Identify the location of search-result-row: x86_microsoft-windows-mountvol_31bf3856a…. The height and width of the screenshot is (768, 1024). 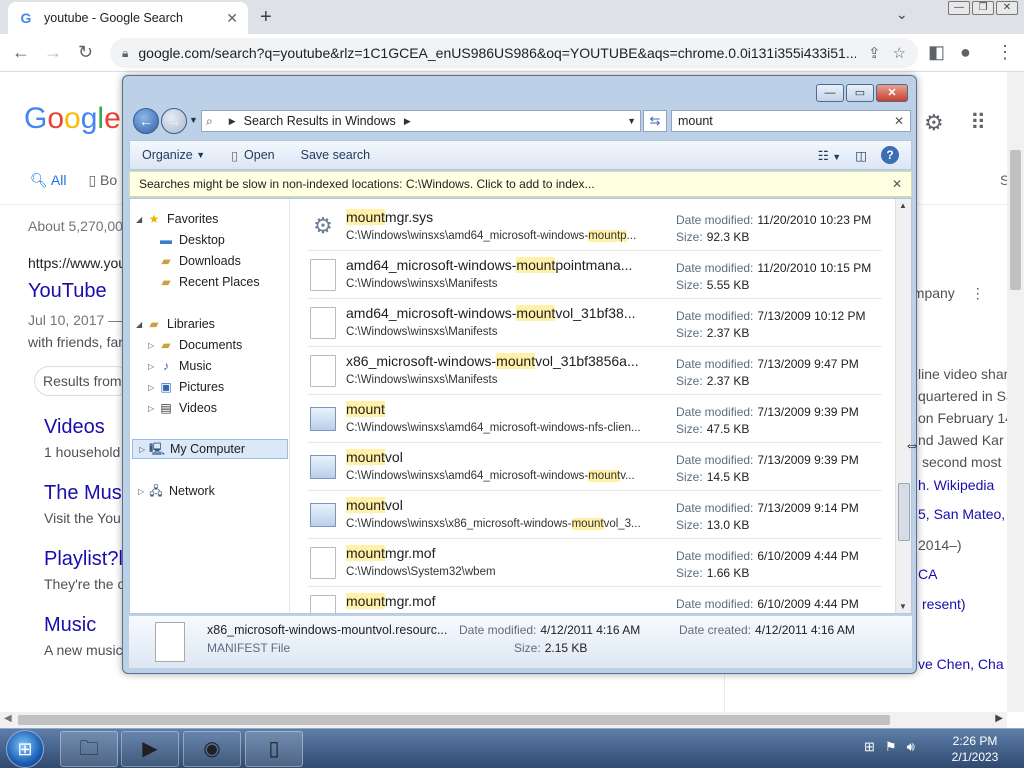
(595, 371).